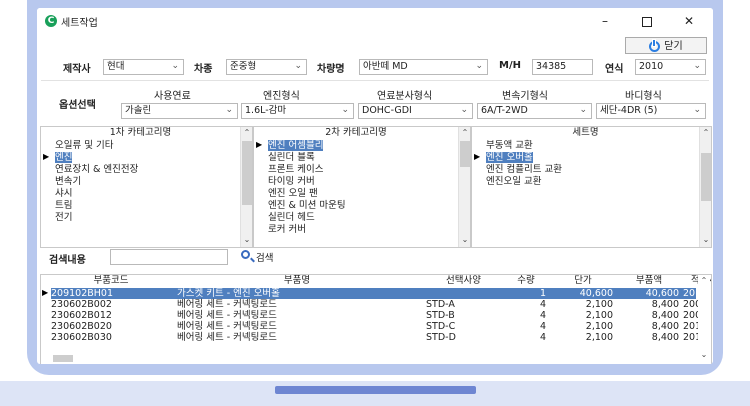  What do you see at coordinates (629, 110) in the screenshot?
I see `body-type-value: 세단-4DR (5)` at bounding box center [629, 110].